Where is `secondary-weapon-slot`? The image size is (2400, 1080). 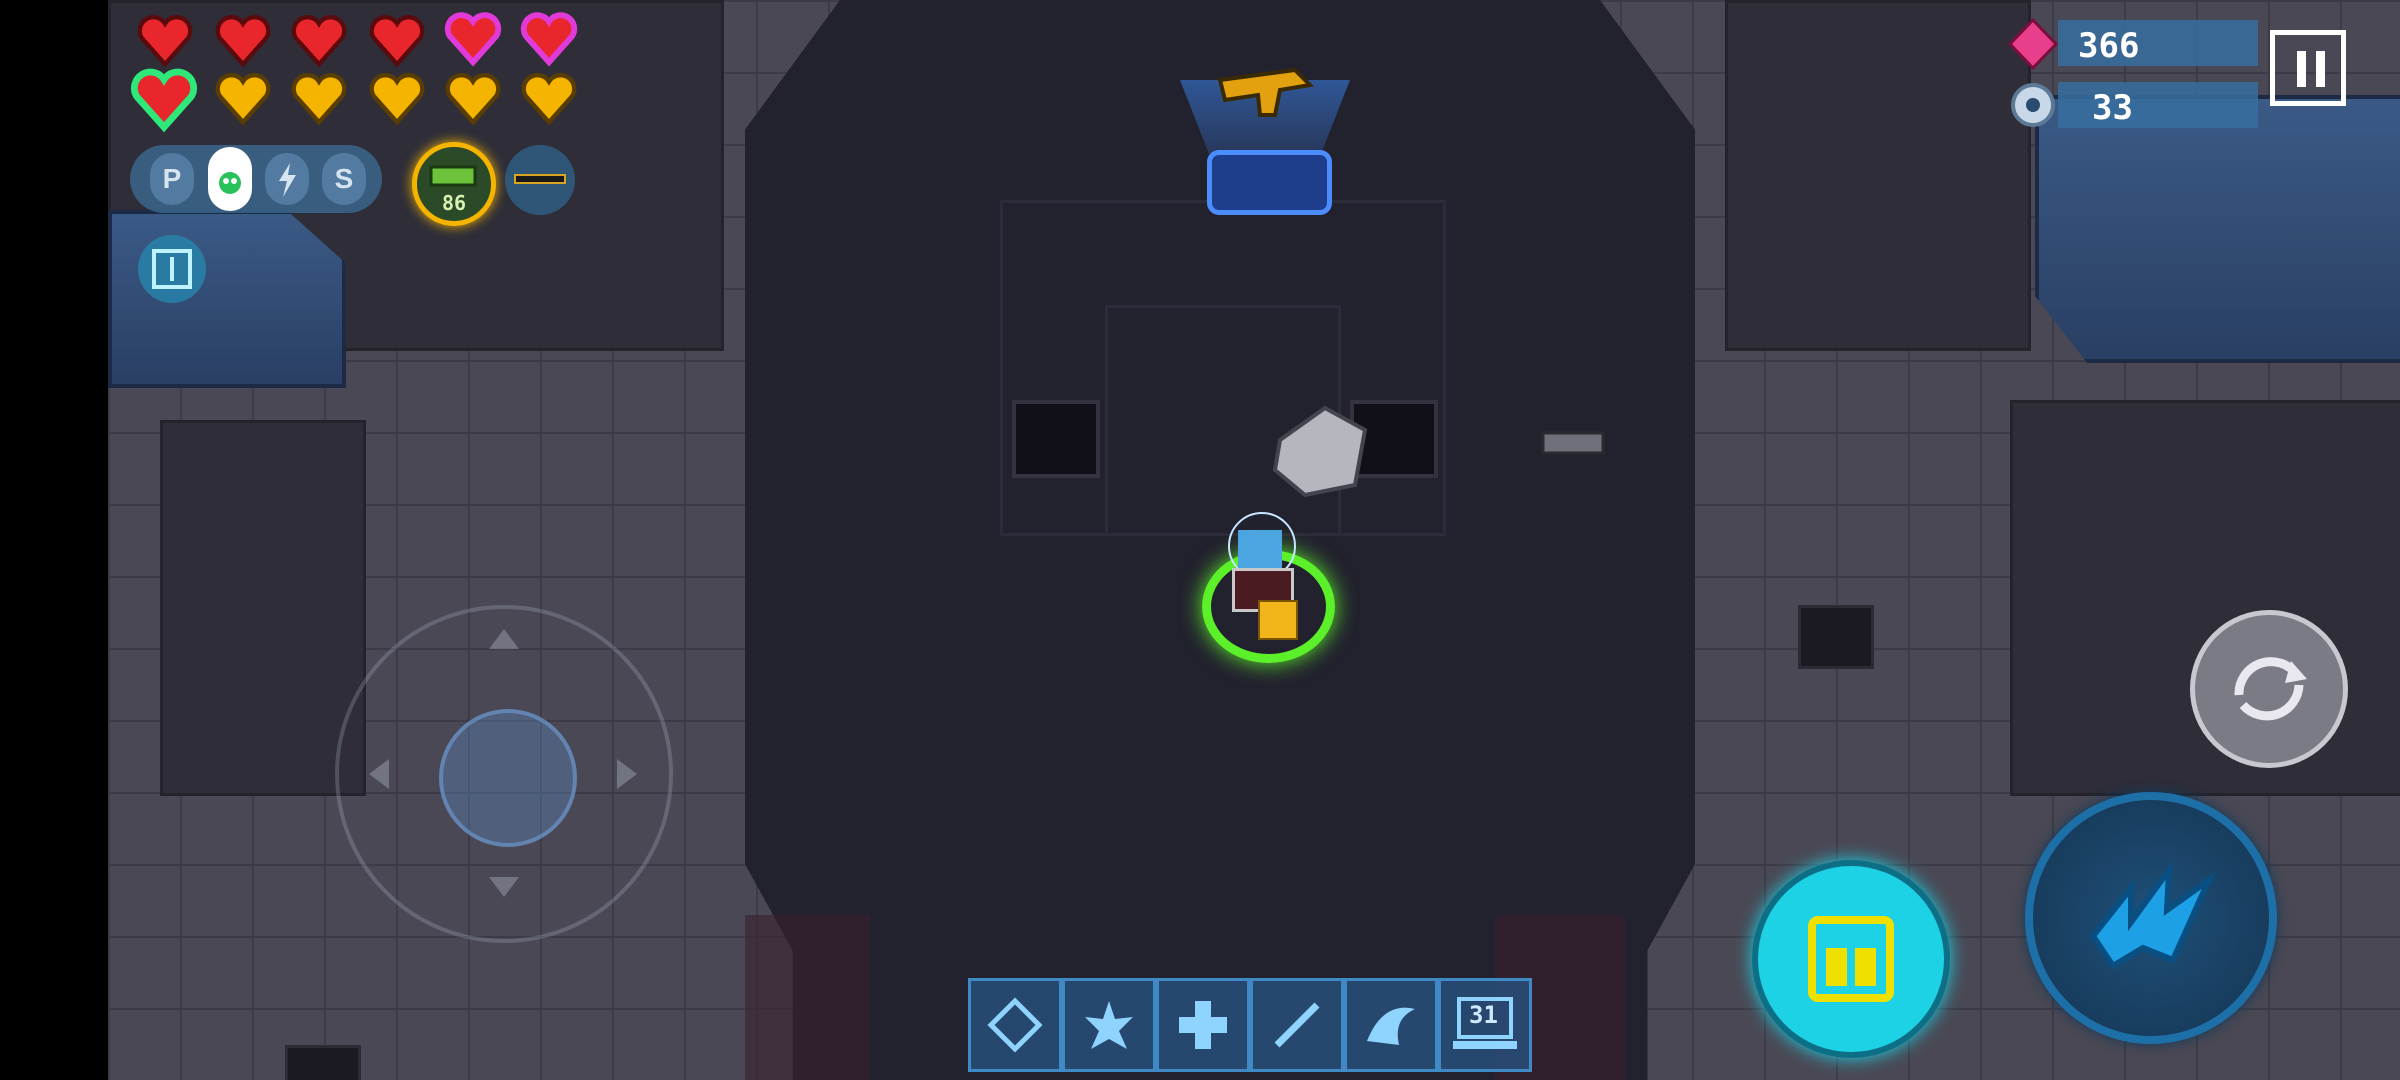 secondary-weapon-slot is located at coordinates (540, 180).